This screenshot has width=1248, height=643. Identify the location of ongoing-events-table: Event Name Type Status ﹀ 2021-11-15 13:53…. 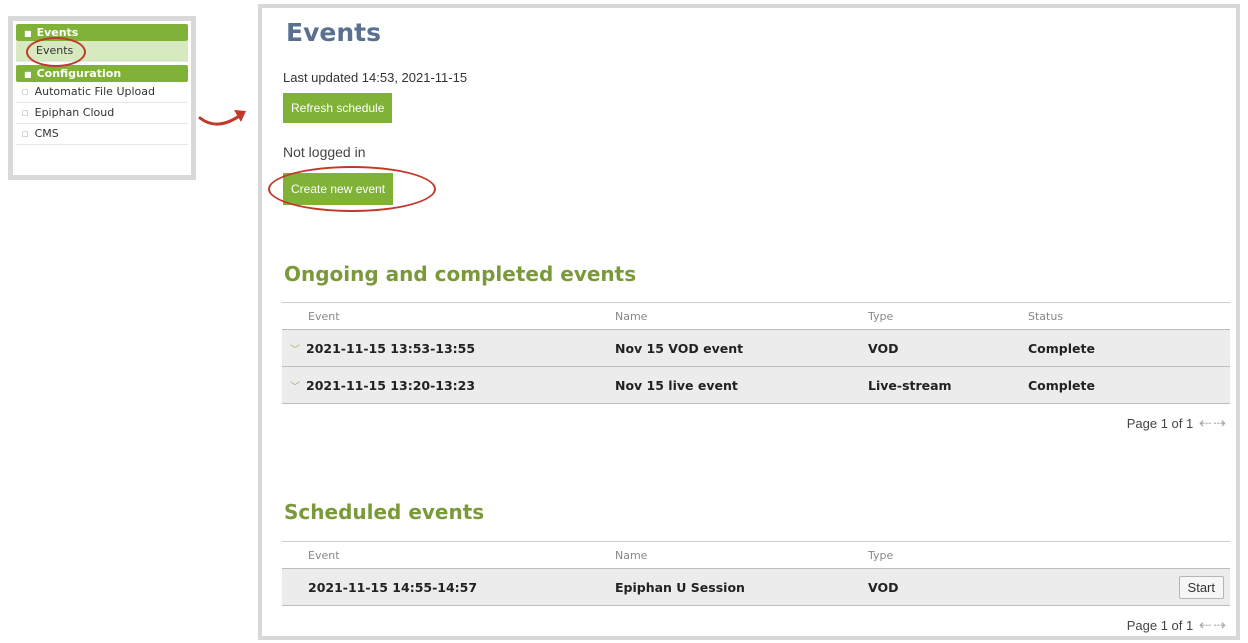
(756, 353).